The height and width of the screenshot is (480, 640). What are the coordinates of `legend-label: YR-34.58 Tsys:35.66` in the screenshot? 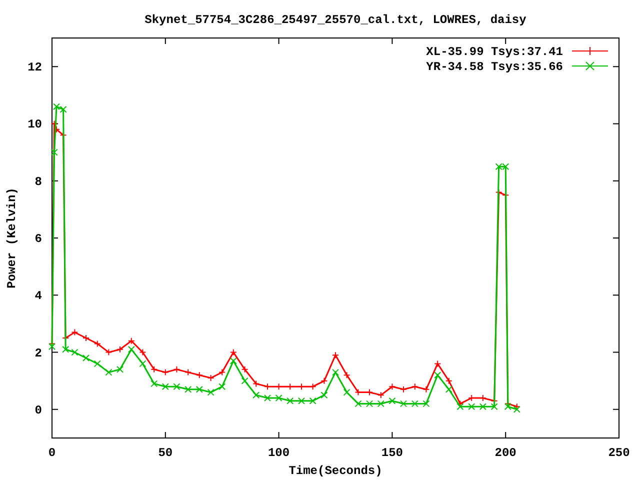 It's located at (494, 67).